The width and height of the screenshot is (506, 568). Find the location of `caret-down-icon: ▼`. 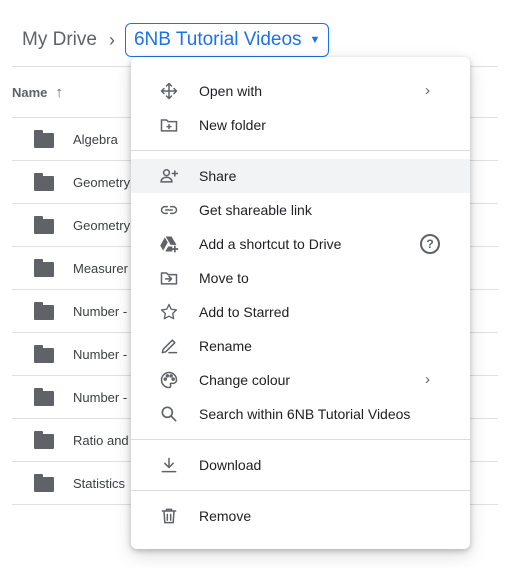

caret-down-icon: ▼ is located at coordinates (315, 40).